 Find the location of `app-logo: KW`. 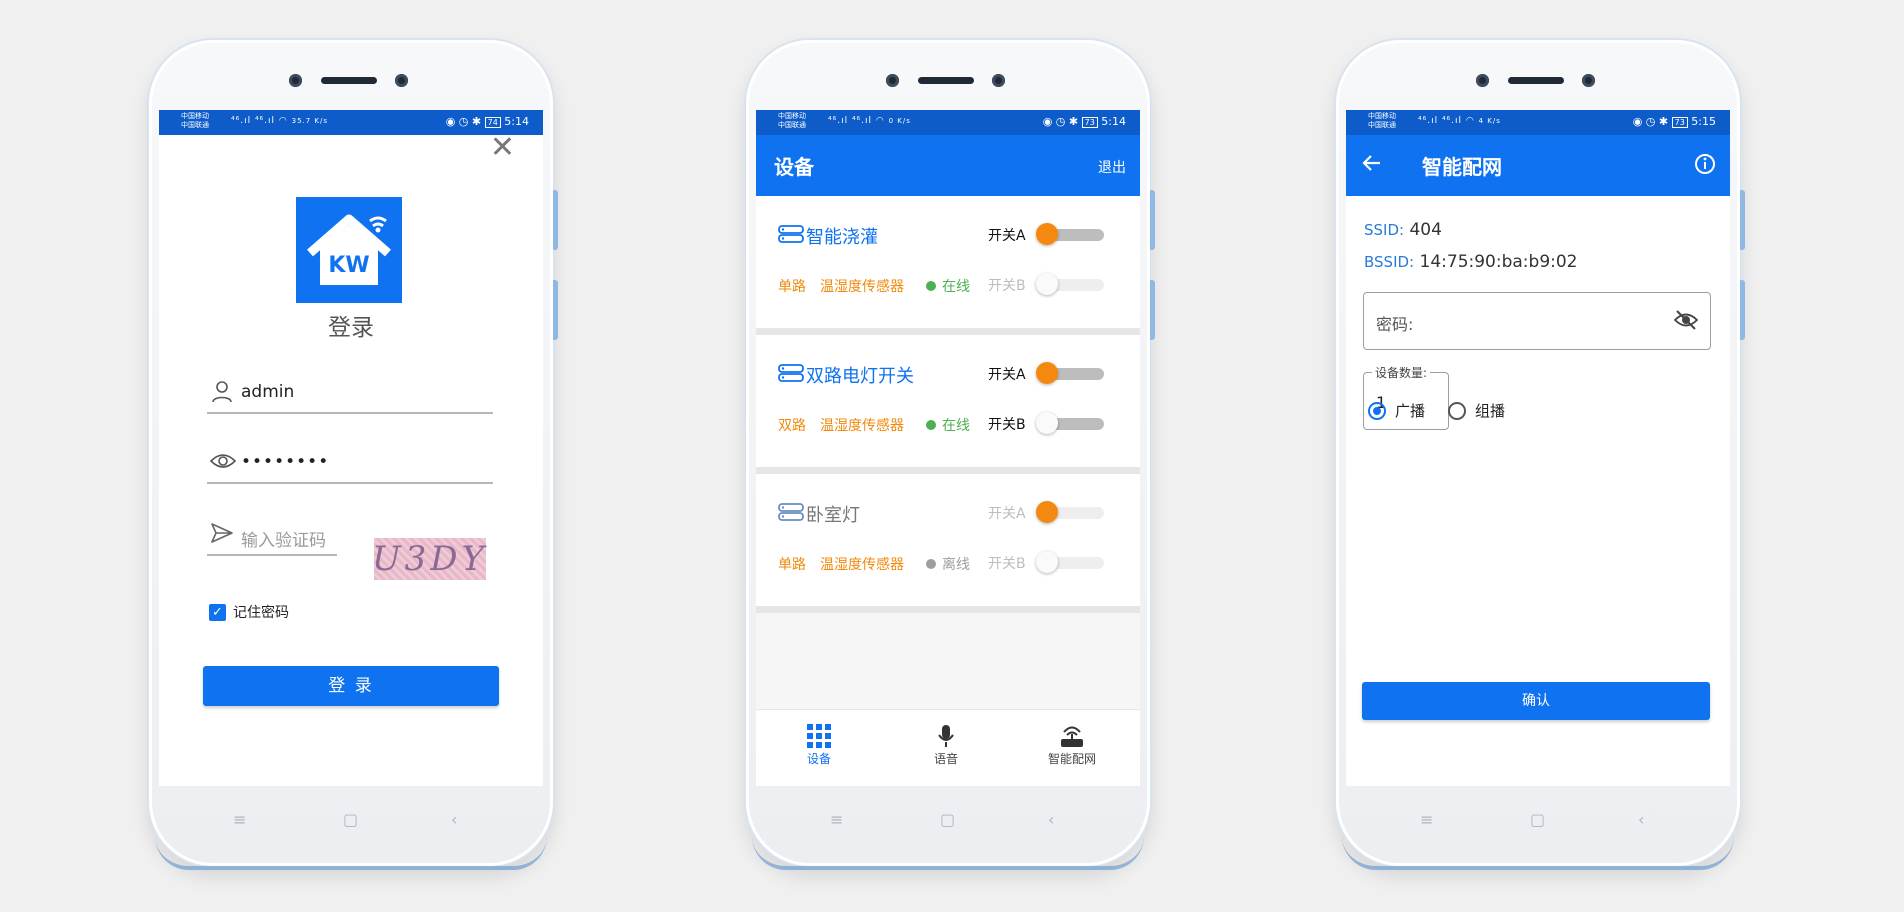

app-logo: KW is located at coordinates (349, 250).